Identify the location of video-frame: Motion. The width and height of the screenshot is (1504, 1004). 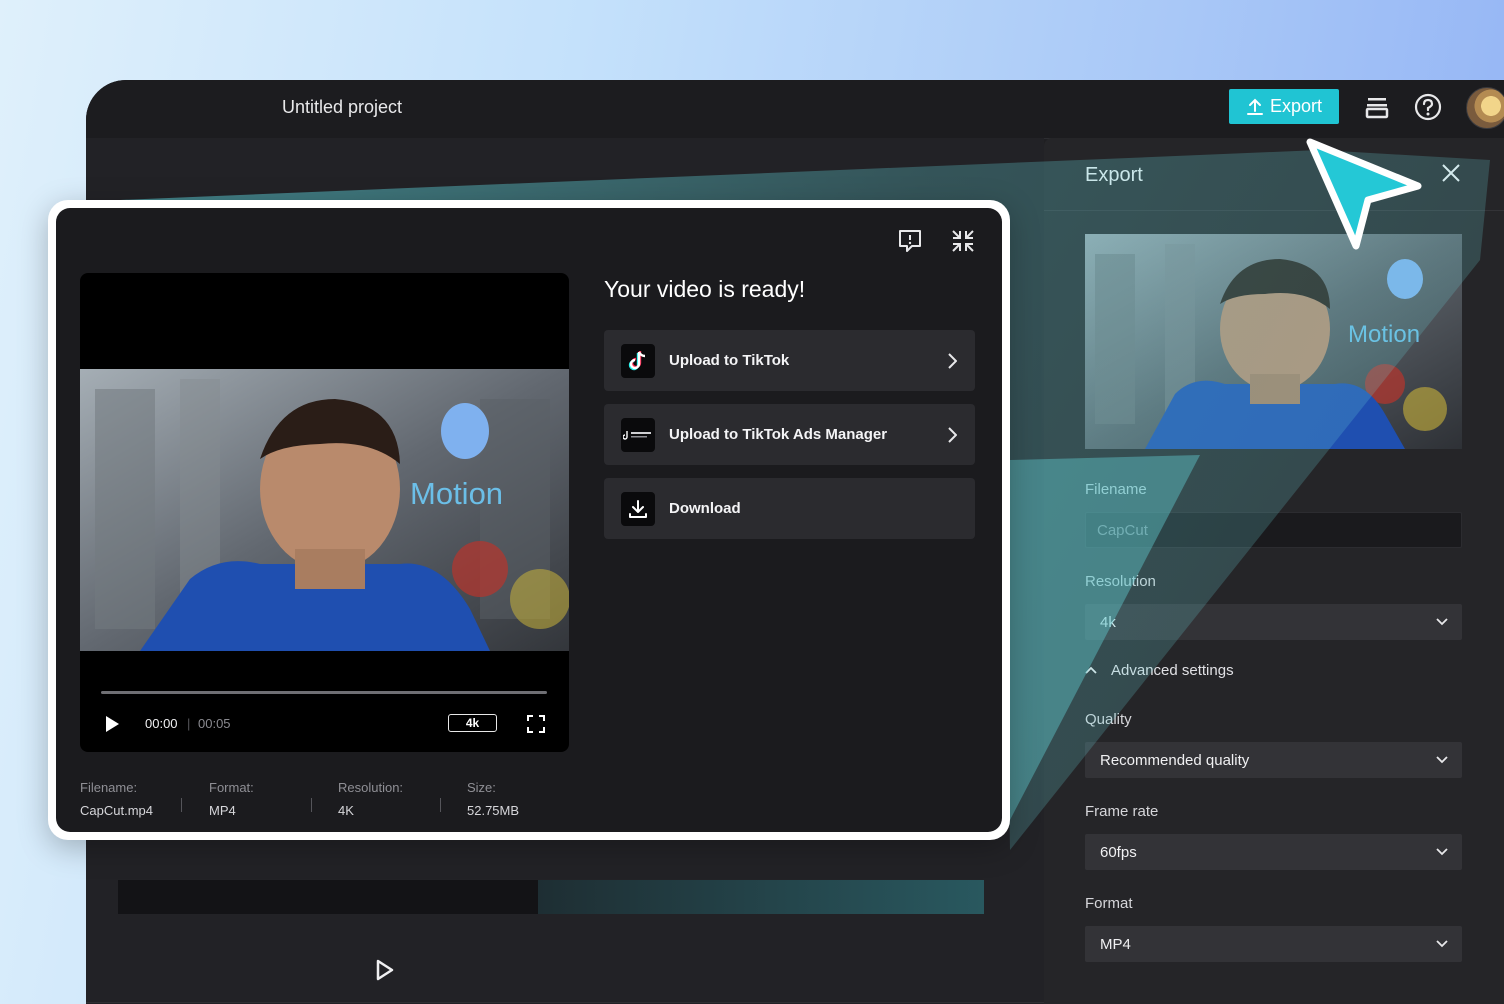
(324, 510).